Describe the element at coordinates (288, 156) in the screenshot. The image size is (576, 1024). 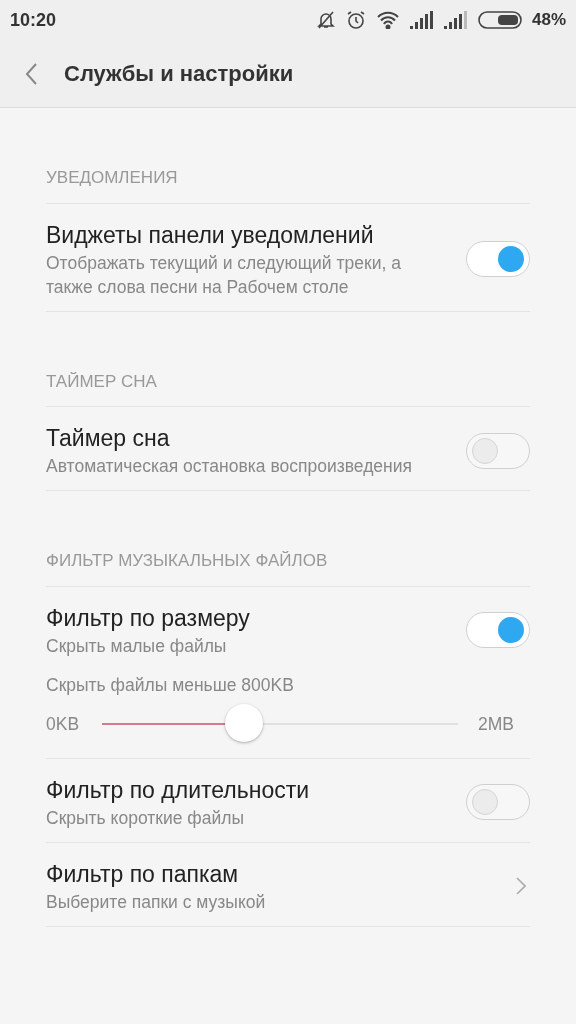
I see `section-header: УВЕДОМЛЕНИЯ` at that location.